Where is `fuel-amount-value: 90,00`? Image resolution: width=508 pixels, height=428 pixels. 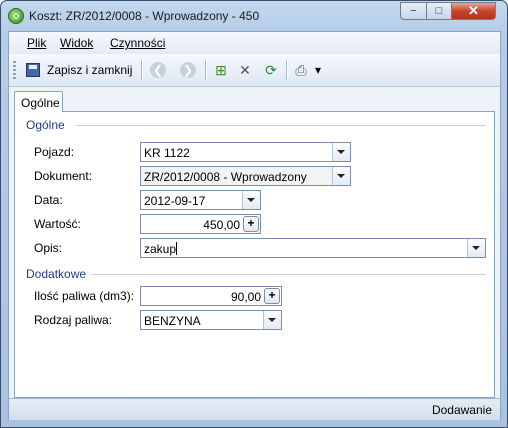
fuel-amount-value: 90,00 is located at coordinates (245, 297).